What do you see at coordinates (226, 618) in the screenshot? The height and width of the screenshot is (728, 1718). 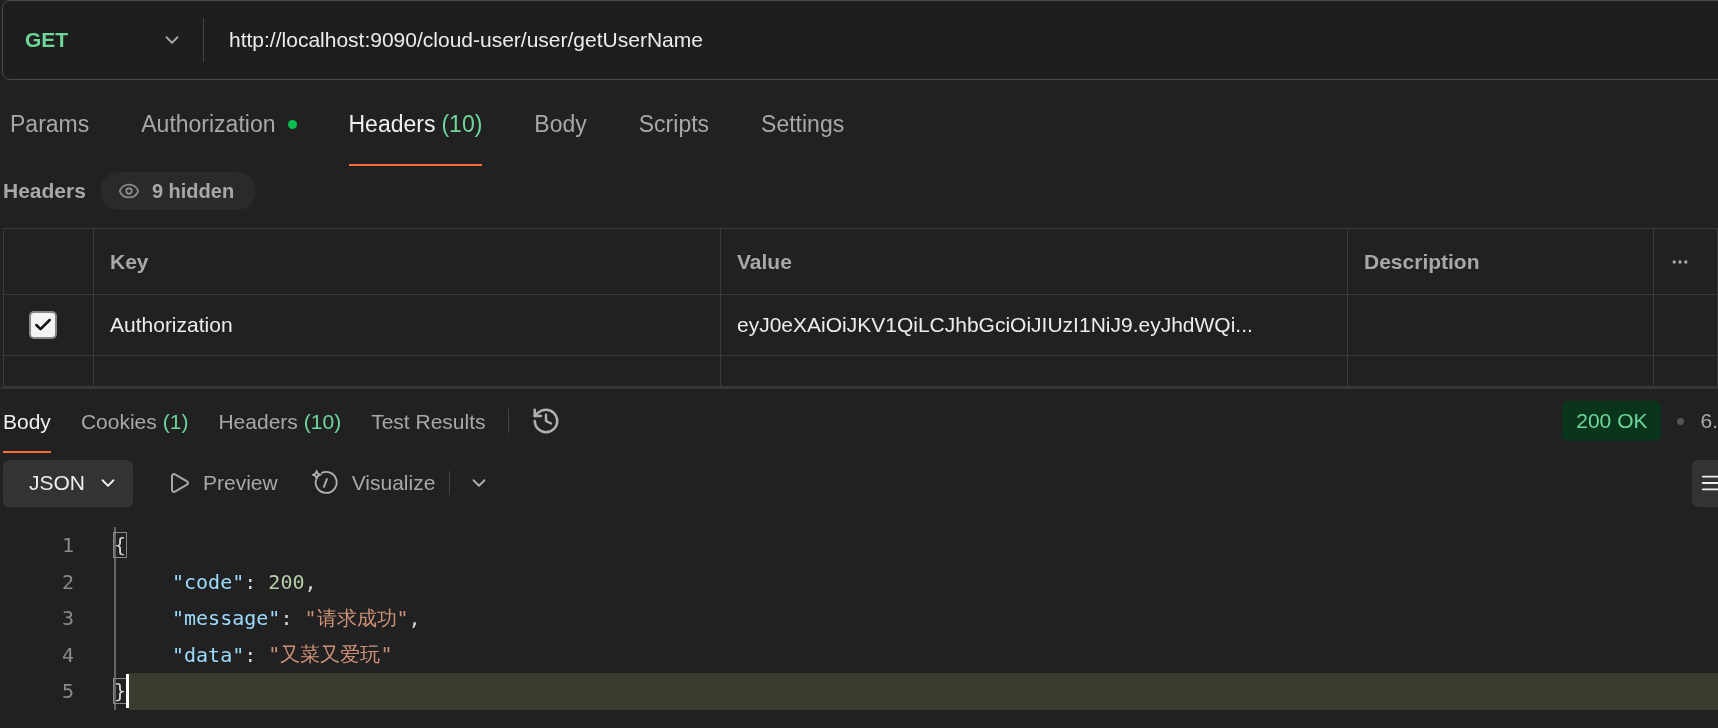 I see `code-token: "message"` at bounding box center [226, 618].